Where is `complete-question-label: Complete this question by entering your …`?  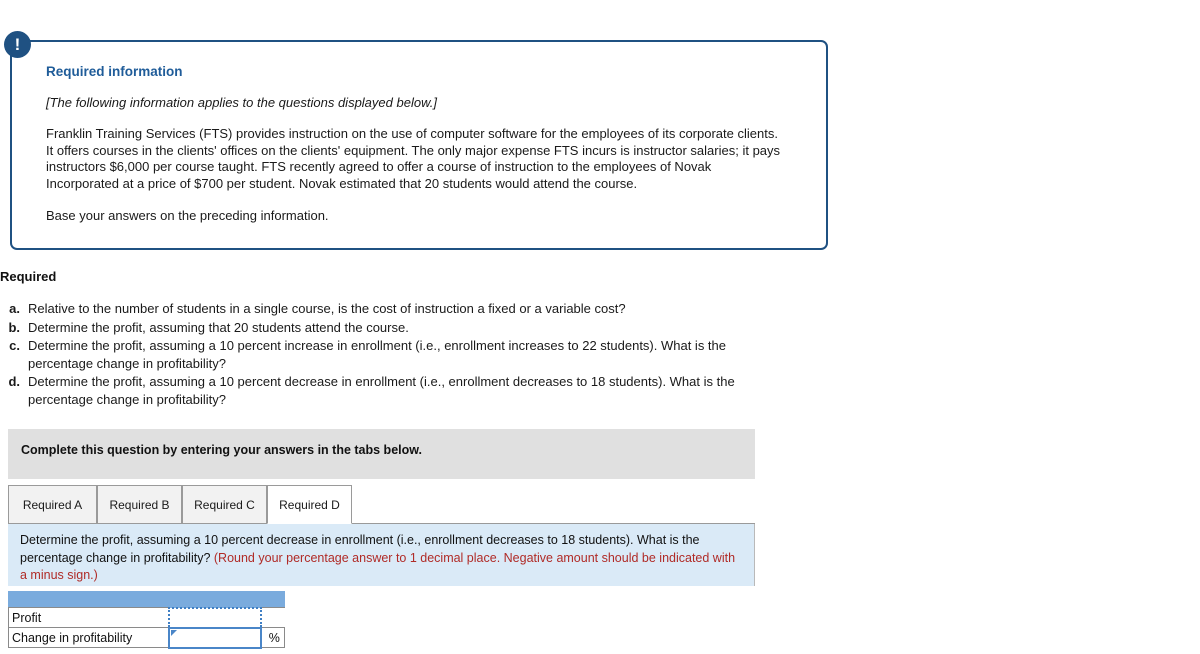
complete-question-label: Complete this question by entering your … is located at coordinates (221, 450).